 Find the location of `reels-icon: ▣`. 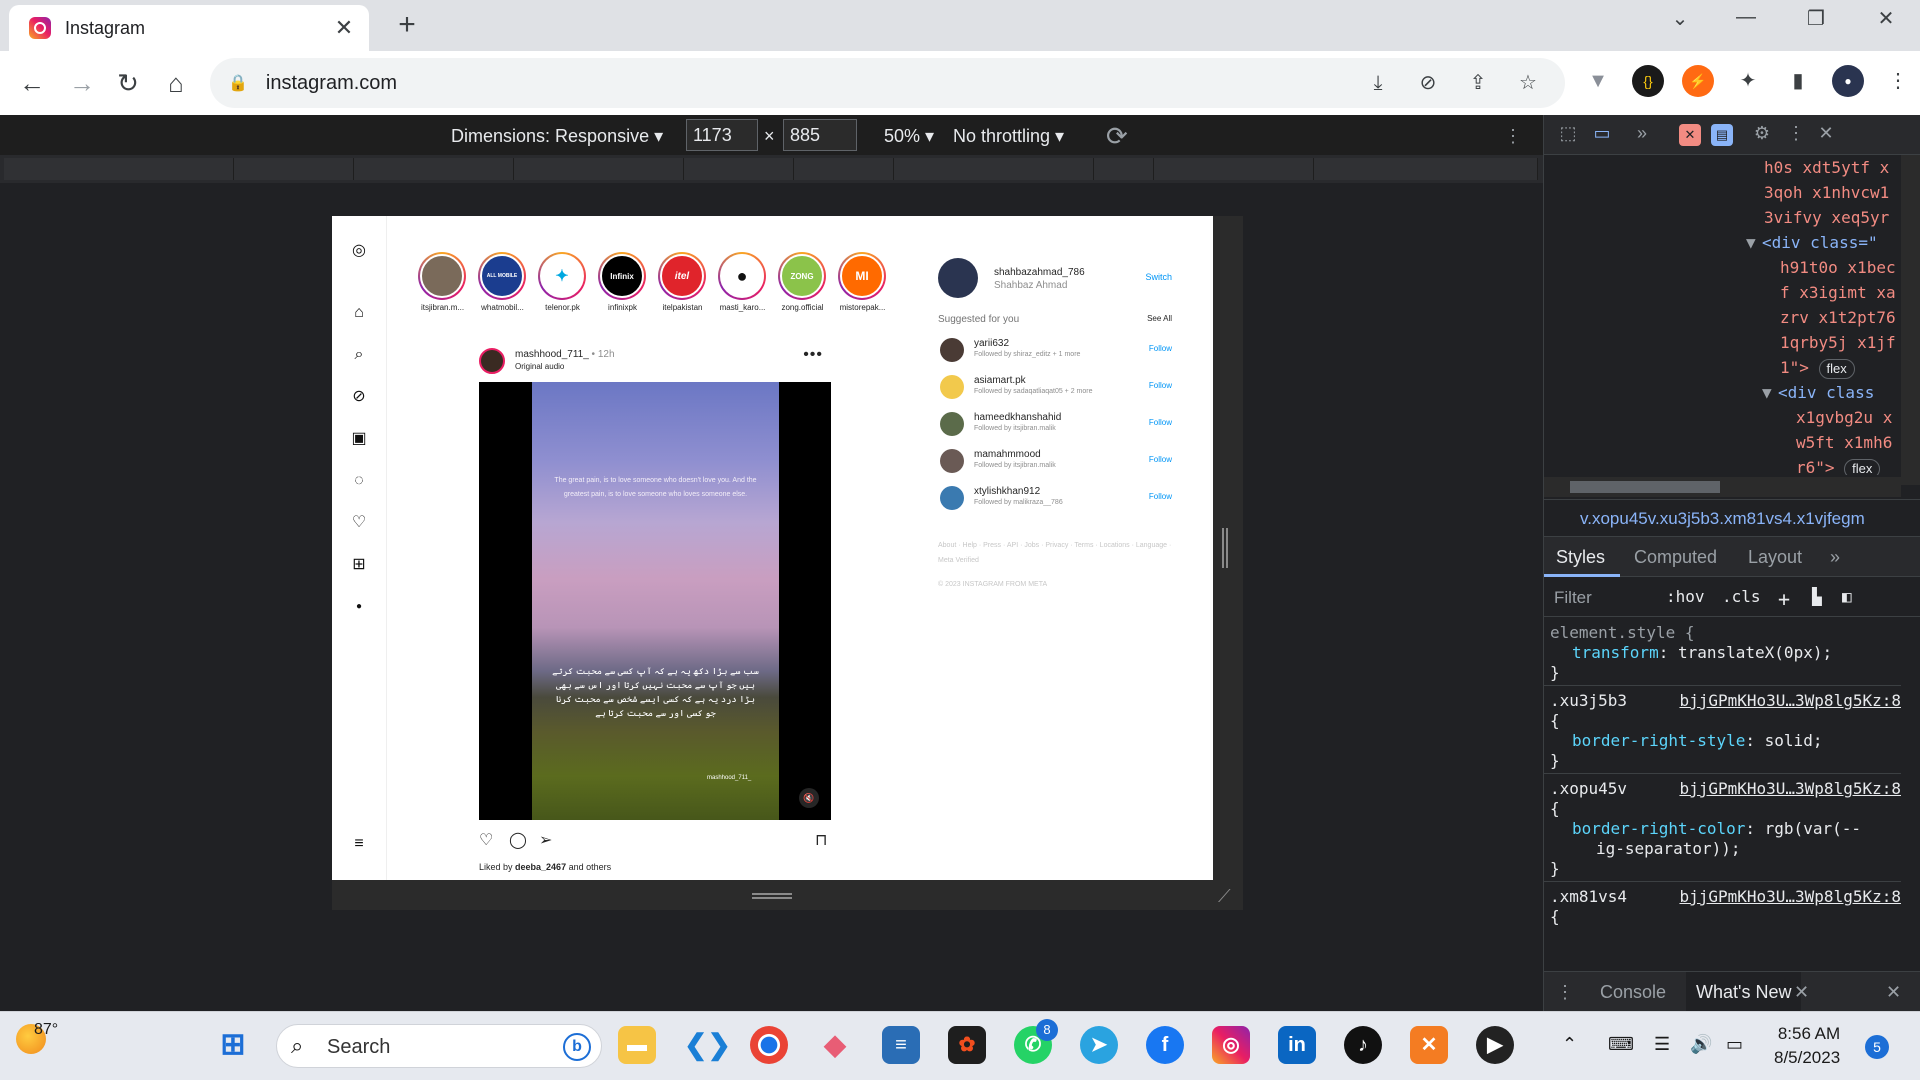

reels-icon: ▣ is located at coordinates (359, 439).